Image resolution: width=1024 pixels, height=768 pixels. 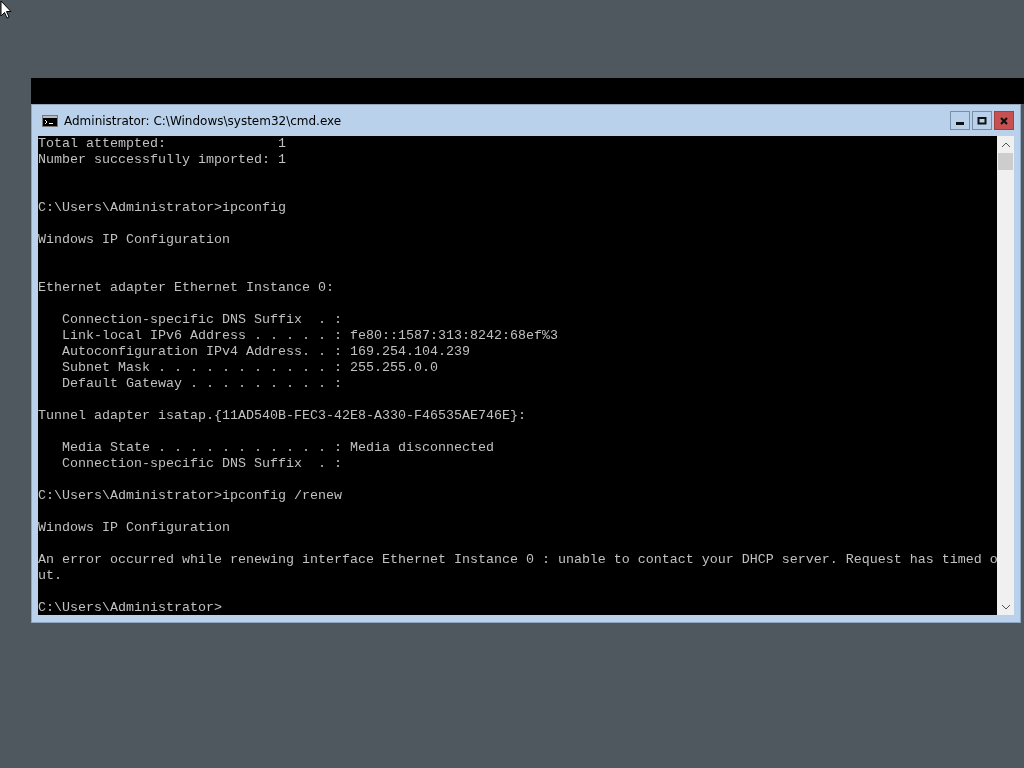 I want to click on minimize-icon, so click(x=960, y=123).